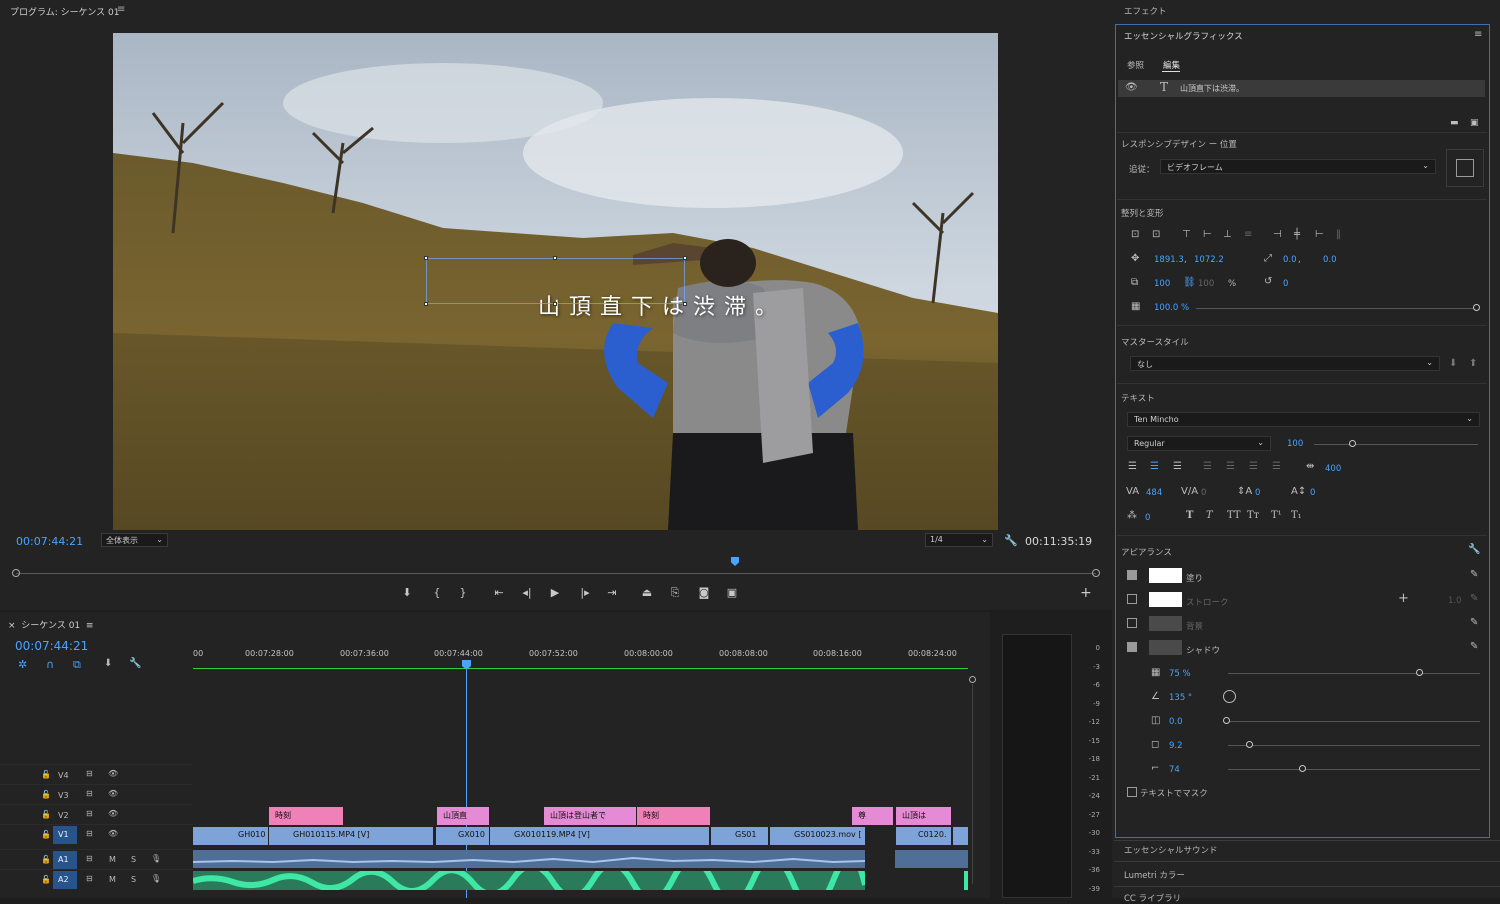 This screenshot has height=904, width=1500. What do you see at coordinates (527, 593) in the screenshot?
I see `step-back-icon: ◂|` at bounding box center [527, 593].